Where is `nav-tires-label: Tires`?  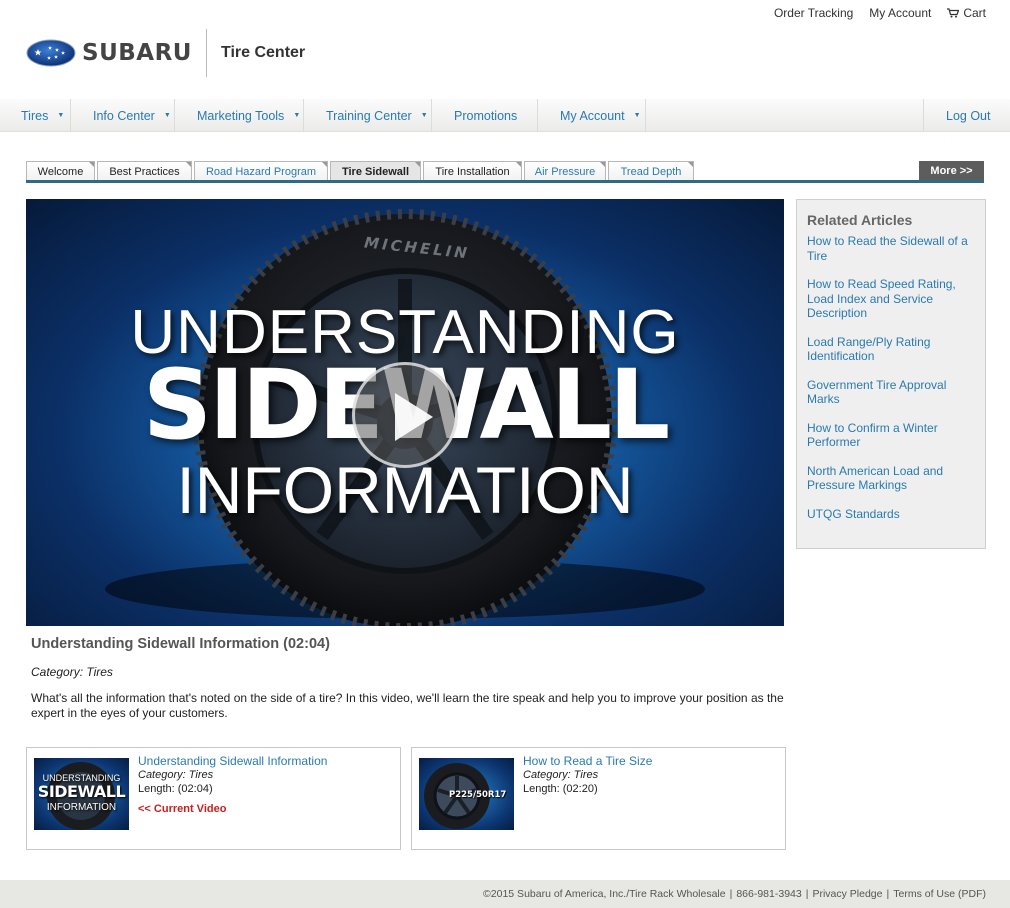
nav-tires-label: Tires is located at coordinates (35, 115).